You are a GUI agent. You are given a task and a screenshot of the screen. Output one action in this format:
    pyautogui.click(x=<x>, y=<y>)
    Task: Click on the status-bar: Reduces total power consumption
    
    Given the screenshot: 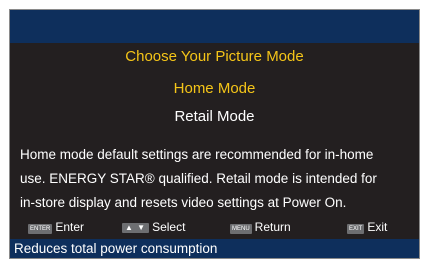 What is the action you would take?
    pyautogui.click(x=214, y=248)
    